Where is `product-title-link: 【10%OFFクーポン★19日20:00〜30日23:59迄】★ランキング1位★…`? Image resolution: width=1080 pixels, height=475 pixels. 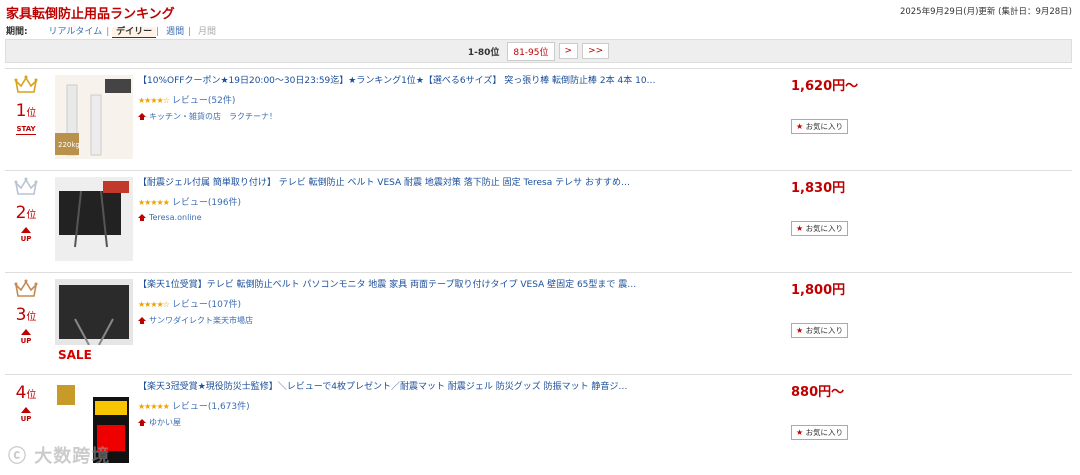
product-title-link: 【10%OFFクーポン★19日20:00〜30日23:59迄】★ランキング1位★… is located at coordinates (418, 81).